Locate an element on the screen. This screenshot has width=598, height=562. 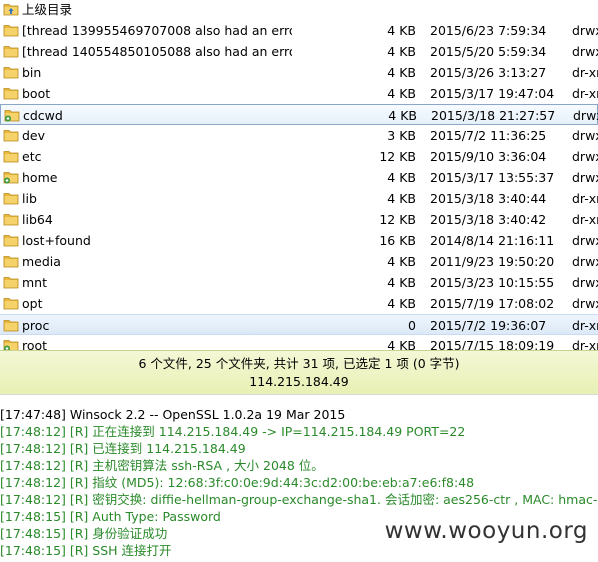
parent-directory-row: 上级目录 is located at coordinates (299, 10).